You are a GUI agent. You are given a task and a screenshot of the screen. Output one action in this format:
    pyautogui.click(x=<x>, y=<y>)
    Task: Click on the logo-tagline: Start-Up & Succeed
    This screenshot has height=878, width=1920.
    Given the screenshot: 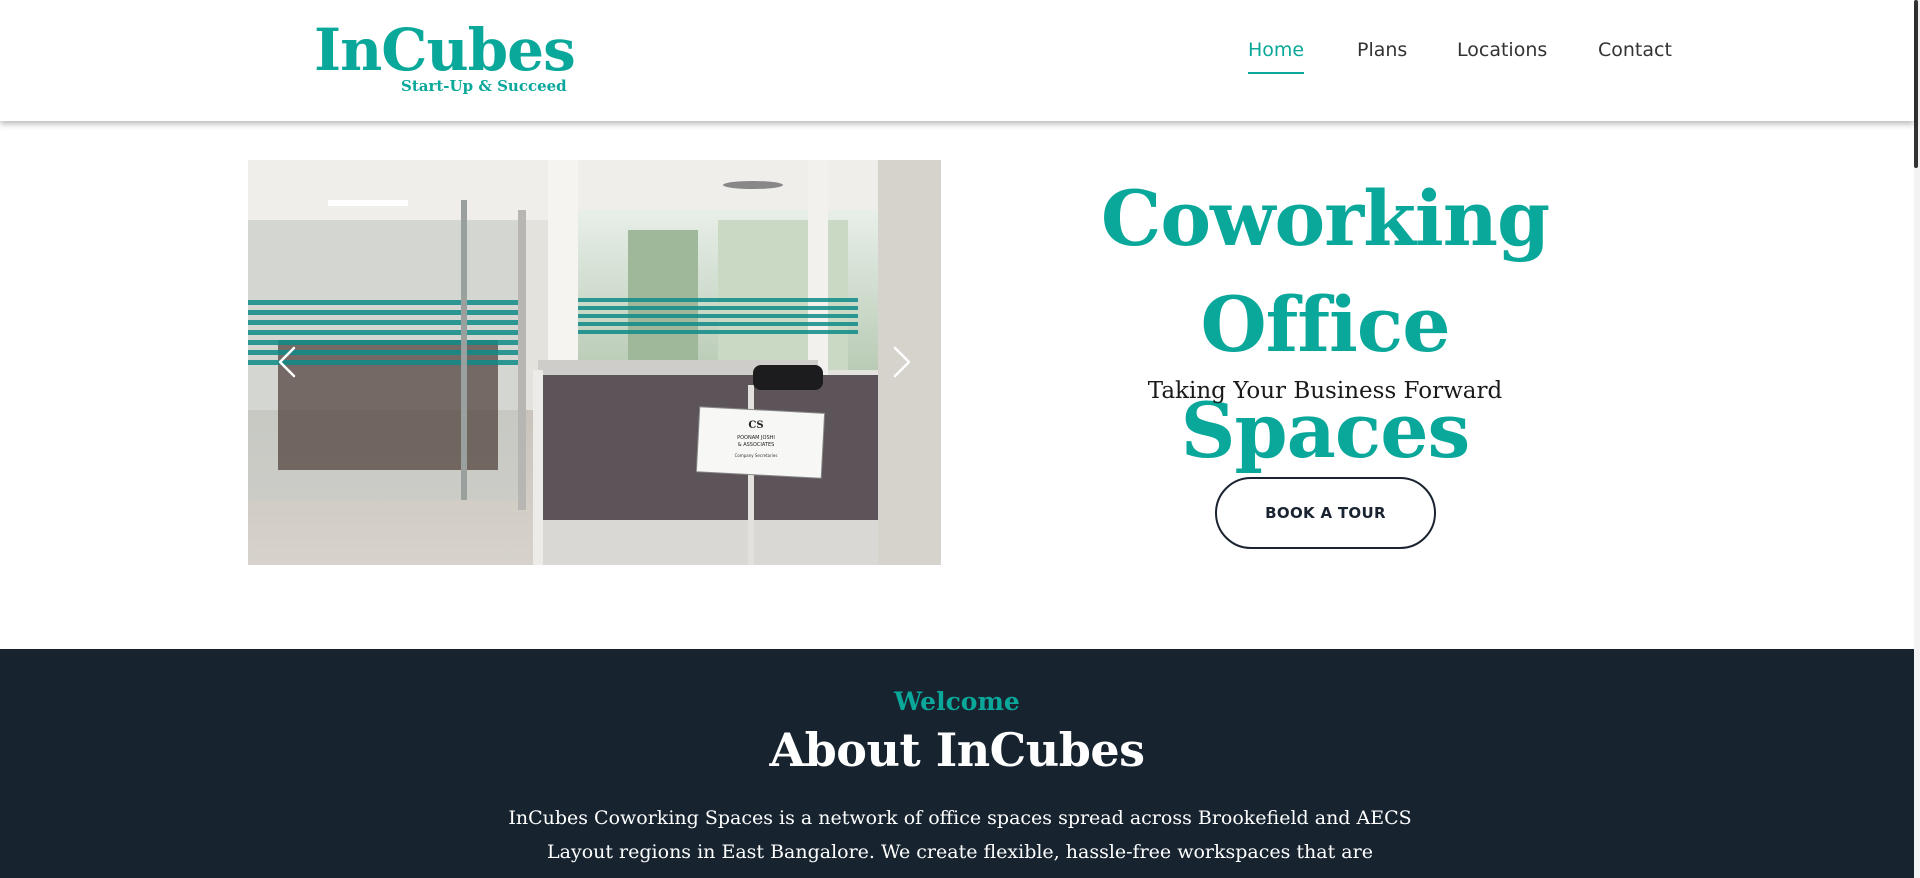 What is the action you would take?
    pyautogui.click(x=484, y=86)
    